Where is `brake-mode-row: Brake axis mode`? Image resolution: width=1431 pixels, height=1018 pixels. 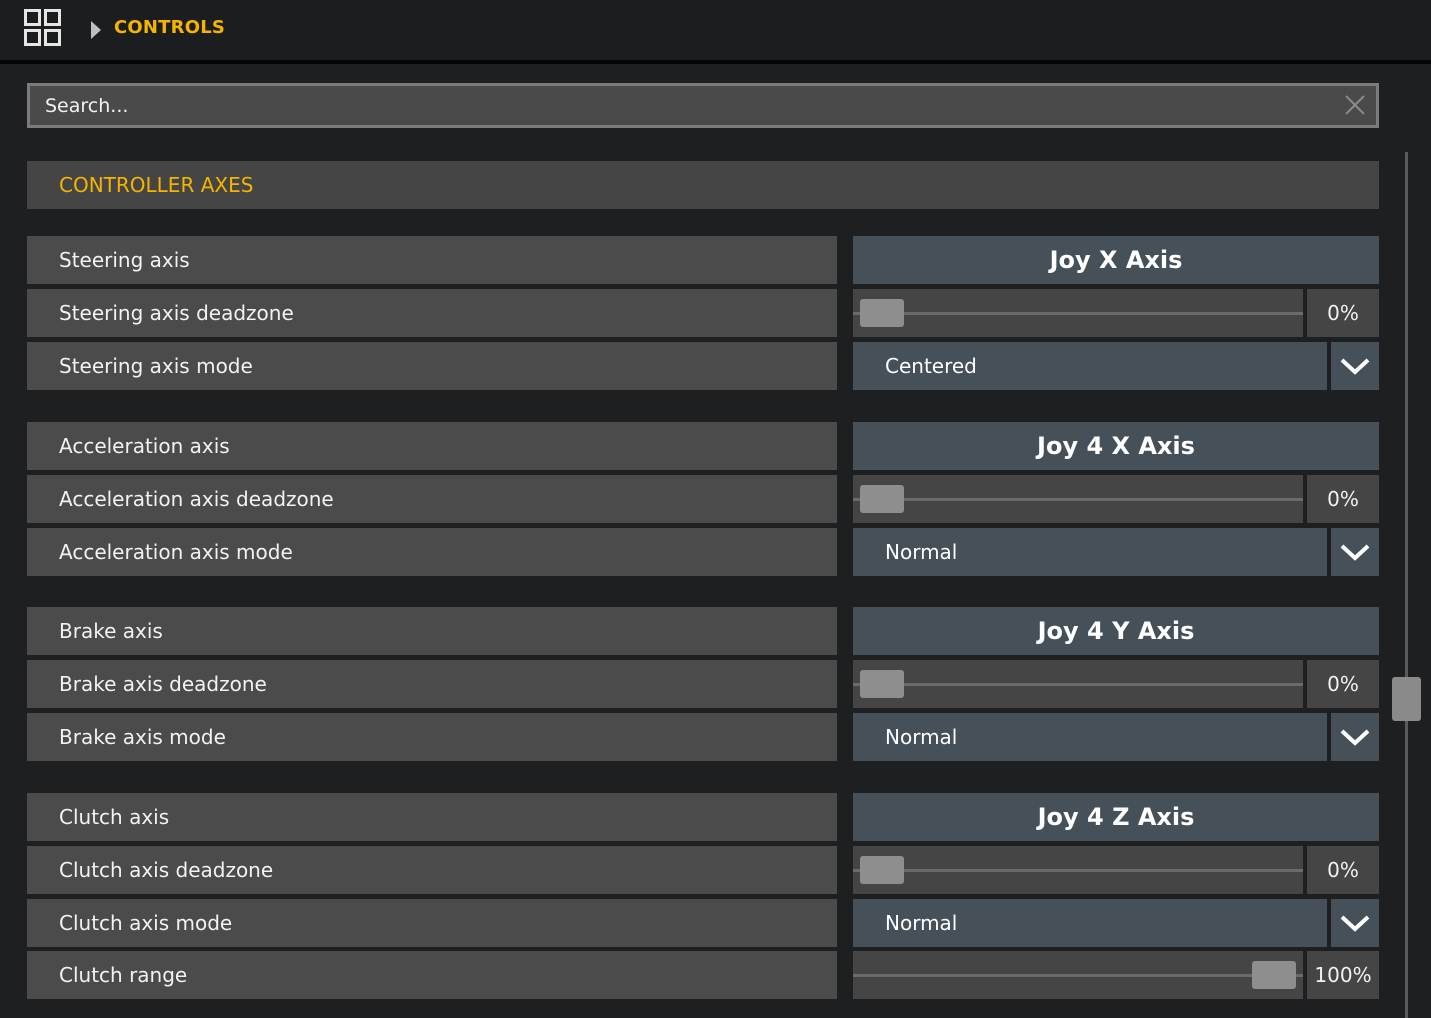 brake-mode-row: Brake axis mode is located at coordinates (432, 737).